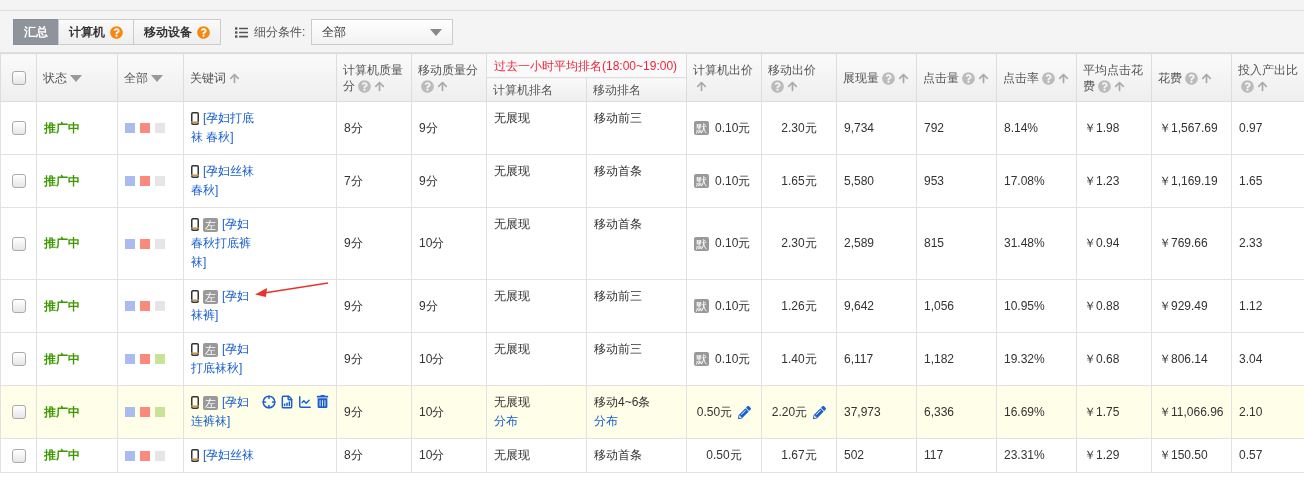 This screenshot has width=1304, height=477. Describe the element at coordinates (210, 224) in the screenshot. I see `side-badge: 左` at that location.